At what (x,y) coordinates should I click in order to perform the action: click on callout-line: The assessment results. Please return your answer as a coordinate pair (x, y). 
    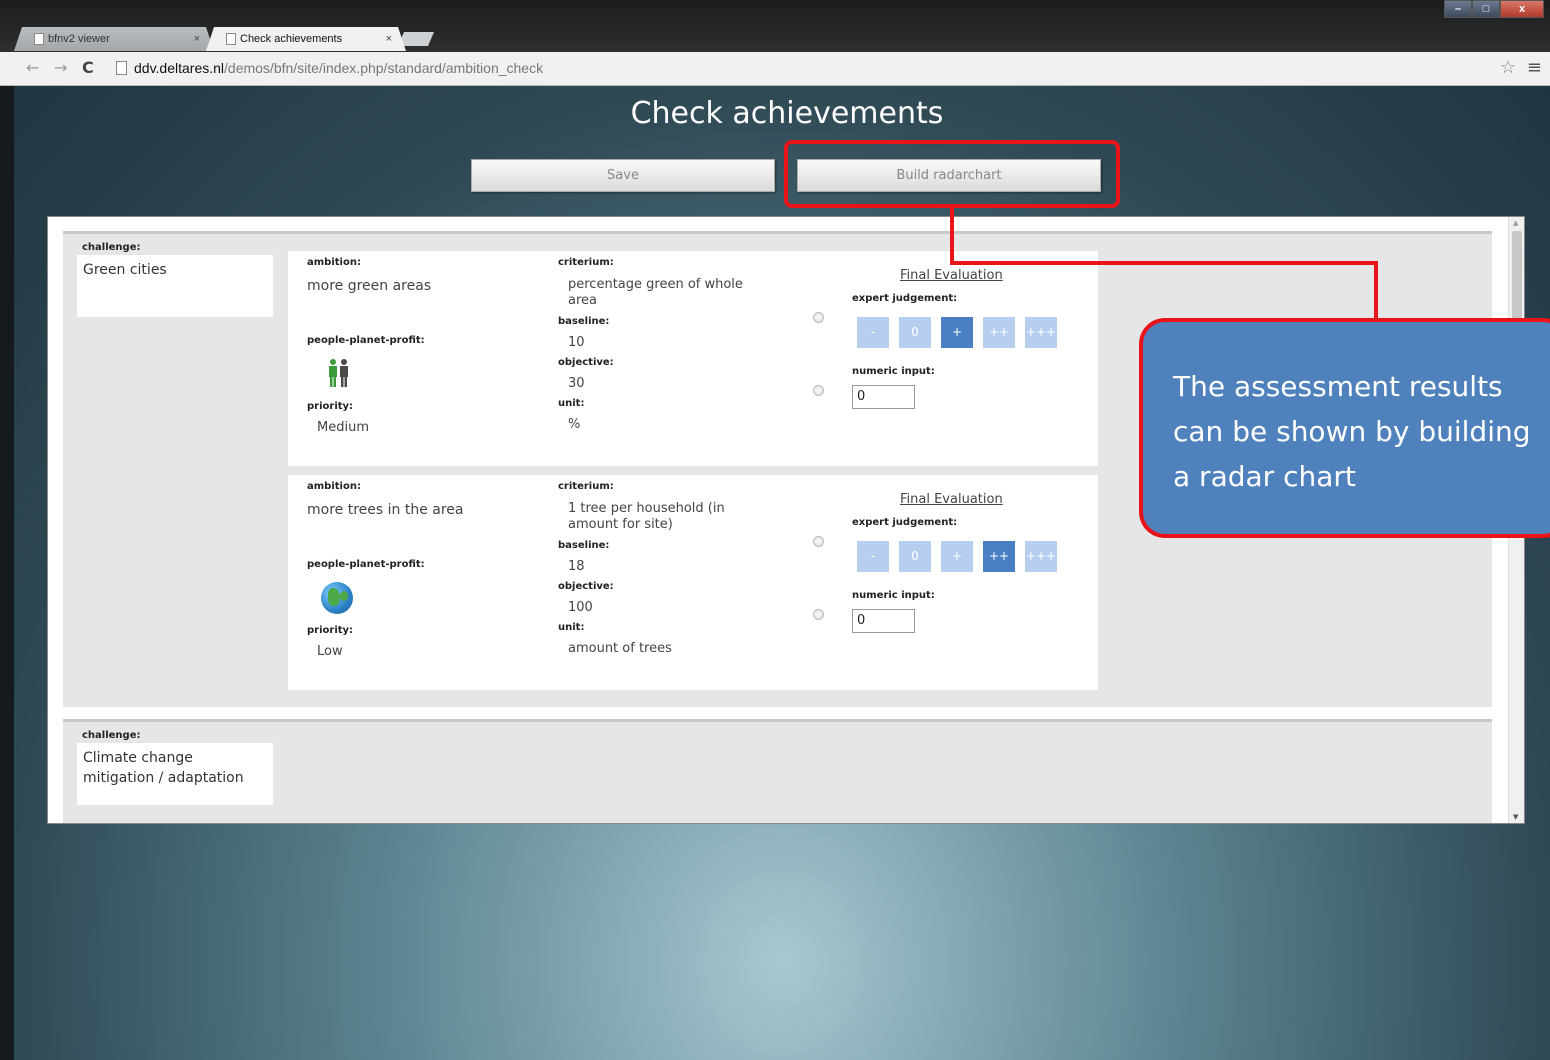
    Looking at the image, I should click on (1338, 386).